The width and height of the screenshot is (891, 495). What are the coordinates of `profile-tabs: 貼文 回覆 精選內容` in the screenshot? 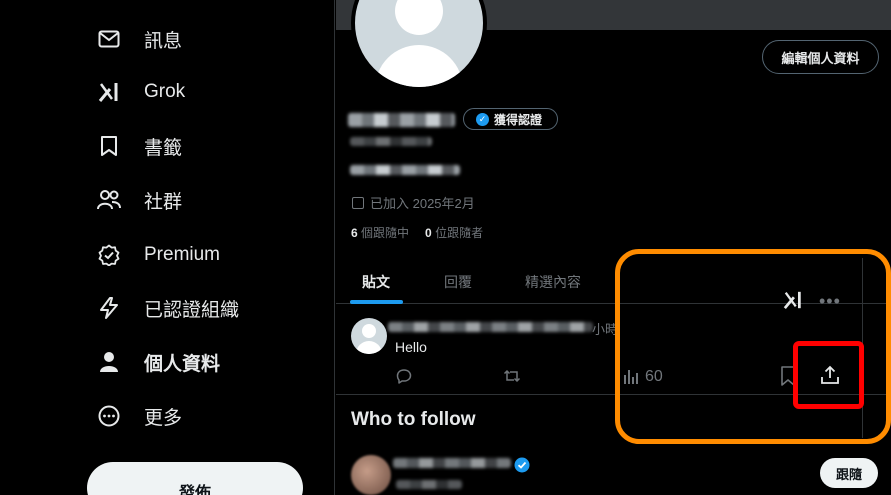 It's located at (613, 283).